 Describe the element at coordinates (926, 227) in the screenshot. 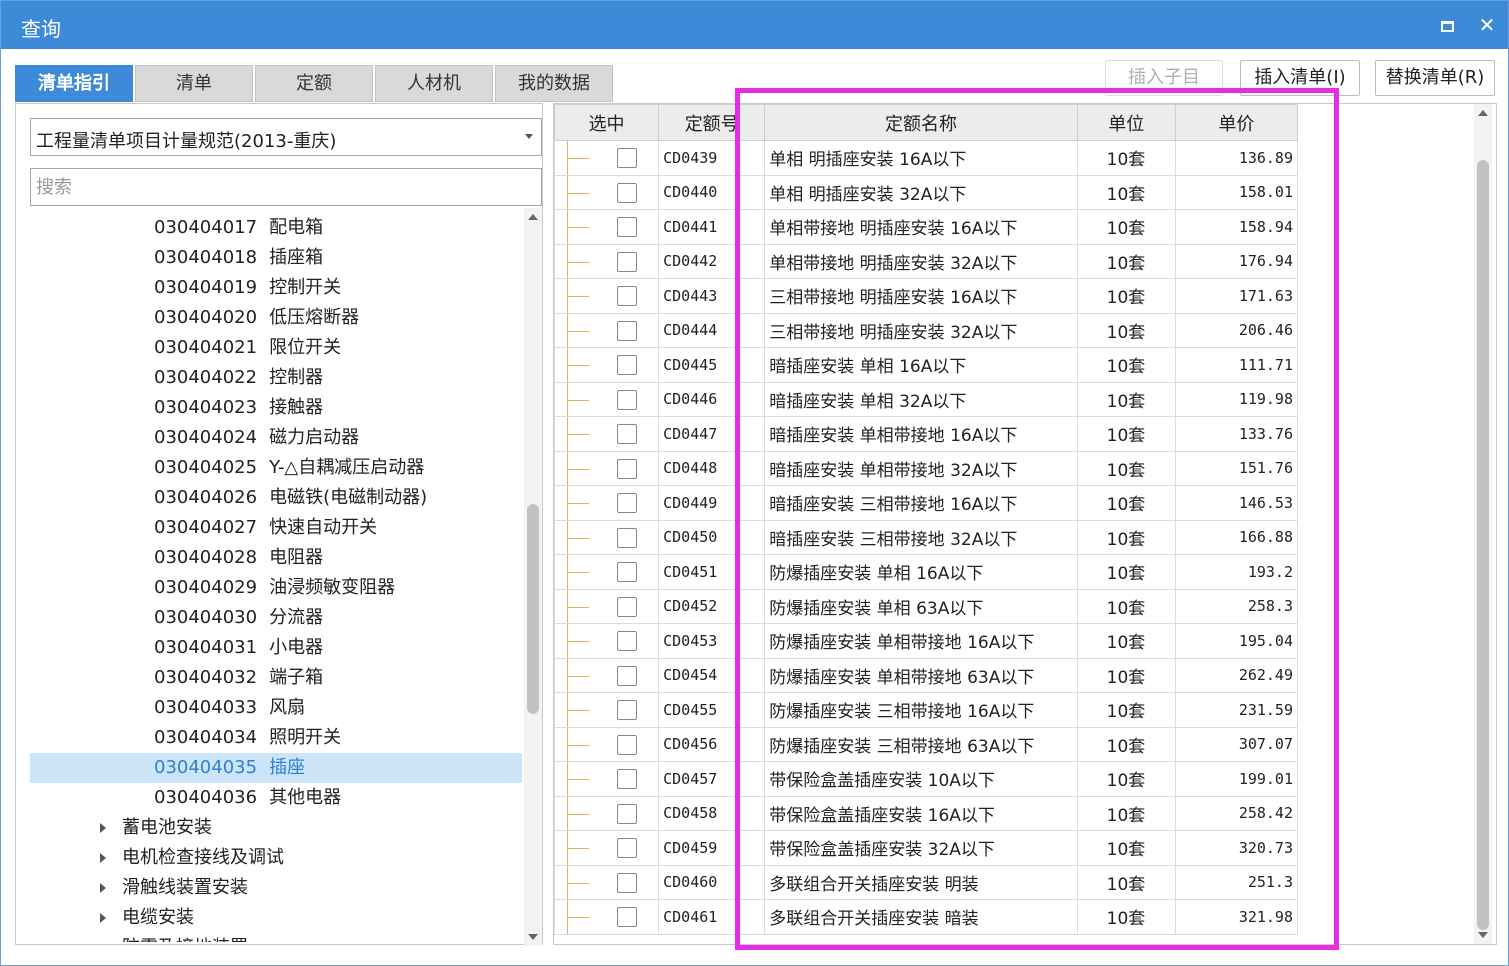

I see `table-row: CD0441 单相带接地 明插座安装 16A以下 10套 158.94` at that location.